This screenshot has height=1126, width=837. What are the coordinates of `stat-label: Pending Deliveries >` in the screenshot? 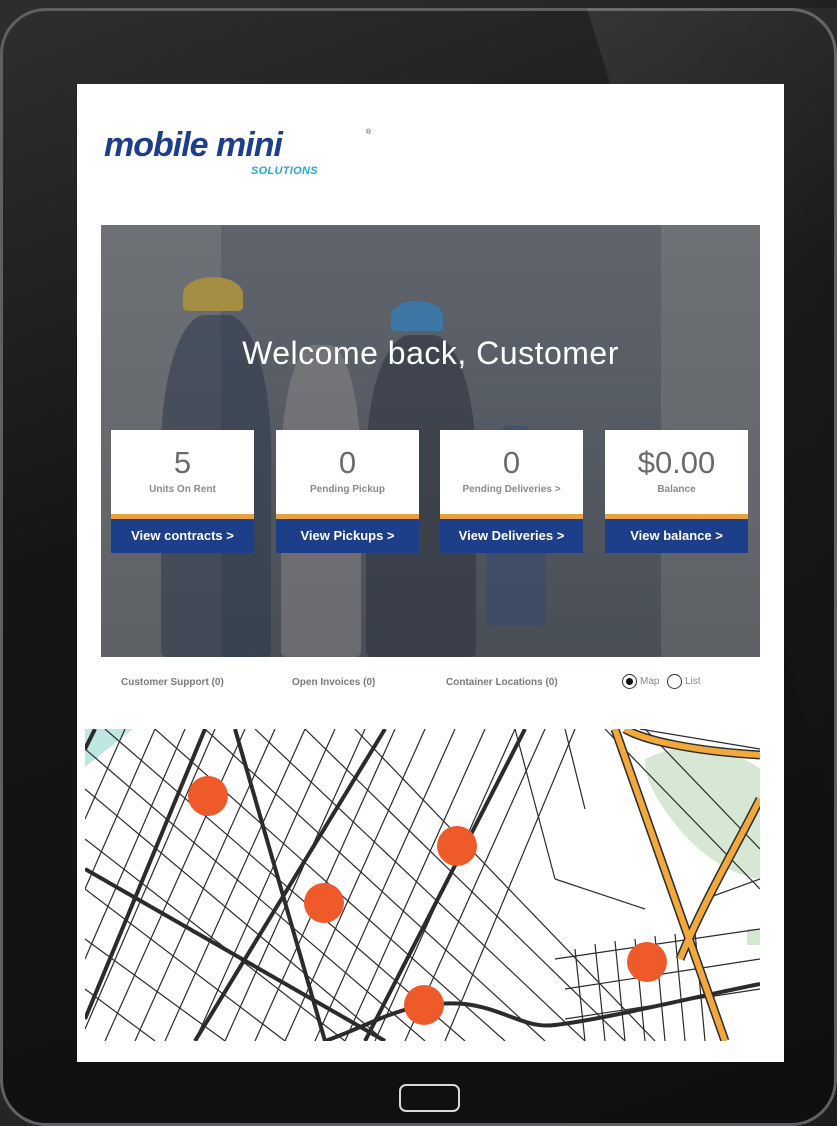 It's located at (511, 489).